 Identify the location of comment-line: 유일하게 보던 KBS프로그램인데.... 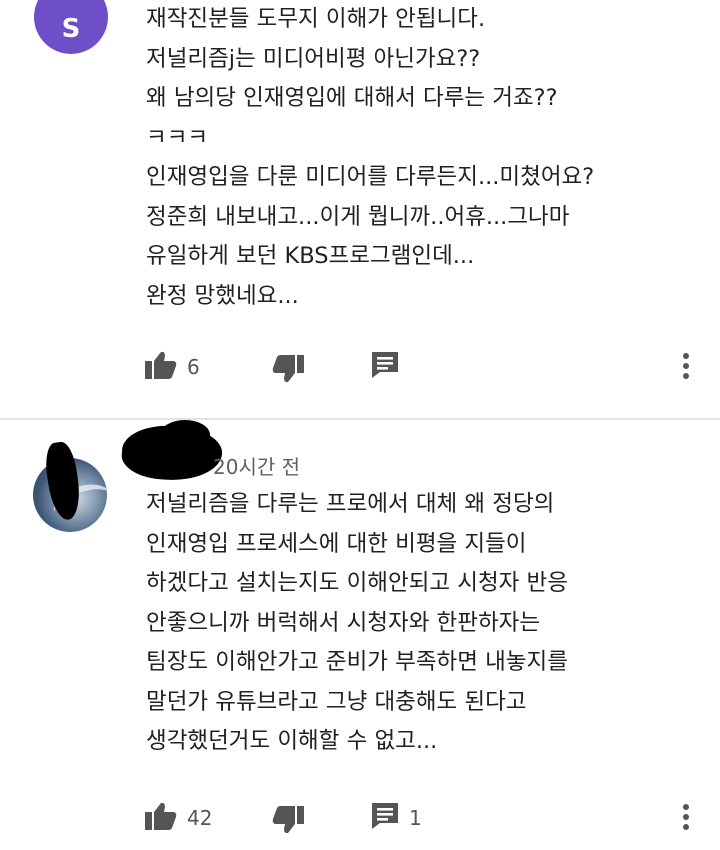
(310, 256).